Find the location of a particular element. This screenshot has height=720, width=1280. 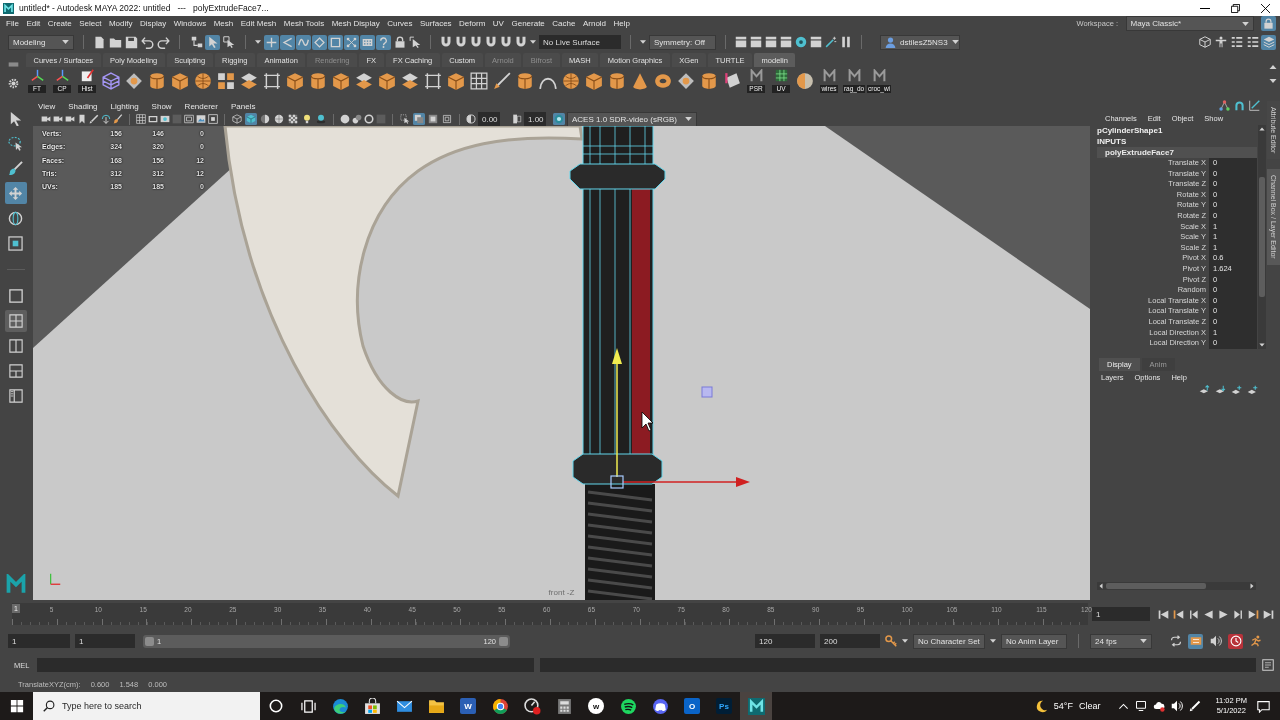

color-space-dropdown: ACES 1.0 SDR-video (sRGB) is located at coordinates (632, 119).